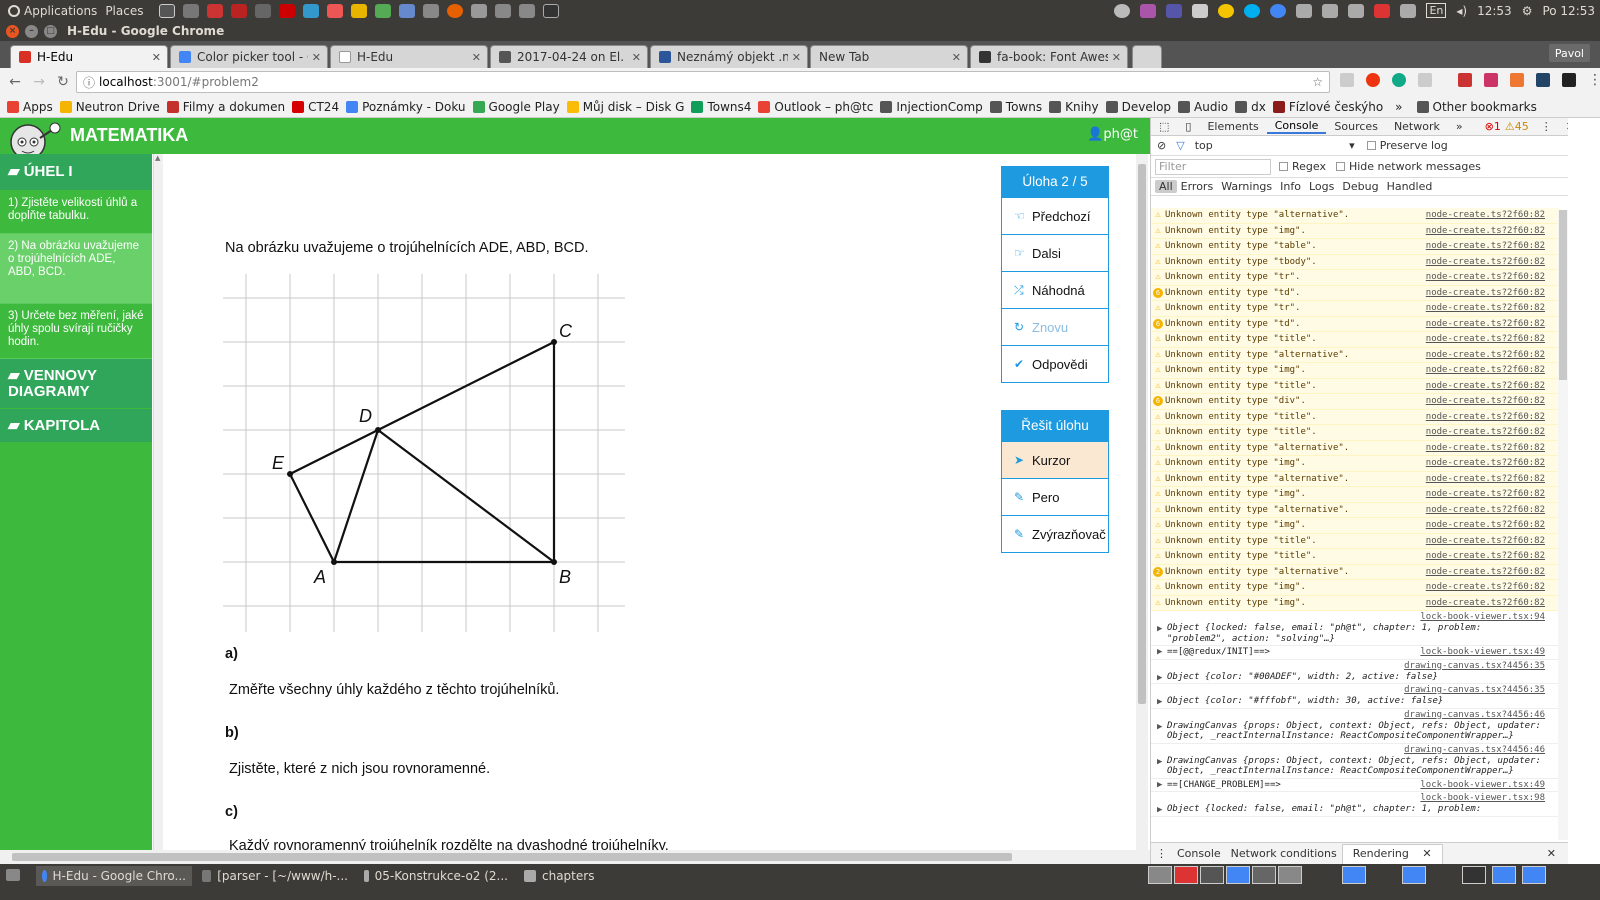  Describe the element at coordinates (625, 107) in the screenshot. I see `bookmark-muj-disk: Můj disk – Disk G` at that location.